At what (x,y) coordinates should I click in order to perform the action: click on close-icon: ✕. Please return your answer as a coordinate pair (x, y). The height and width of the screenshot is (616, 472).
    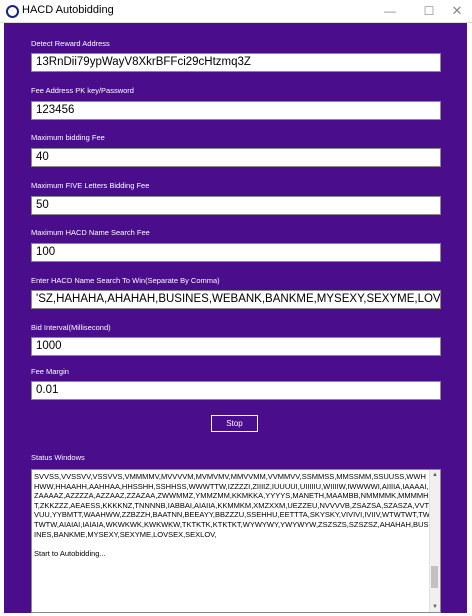
    Looking at the image, I should click on (456, 11).